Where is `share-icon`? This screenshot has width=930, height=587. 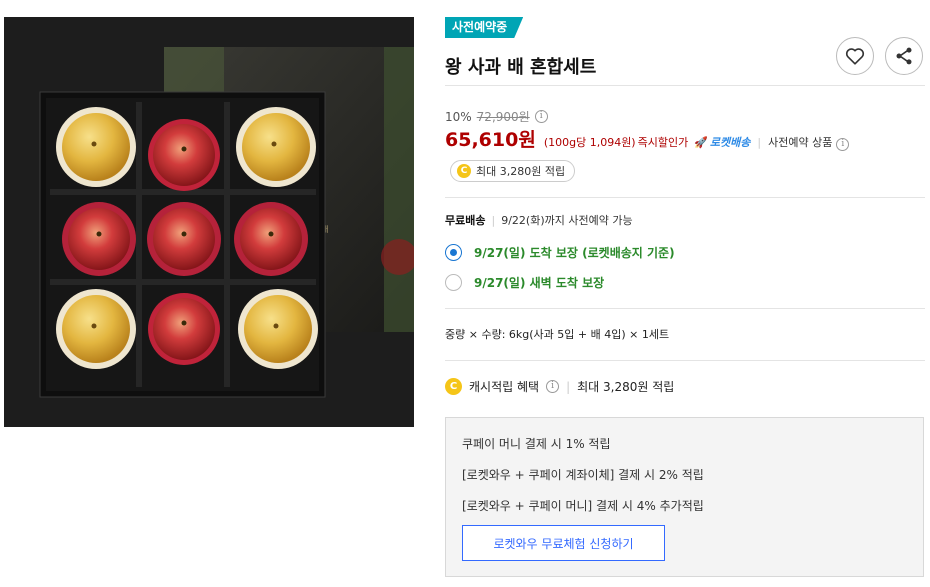
share-icon is located at coordinates (904, 56).